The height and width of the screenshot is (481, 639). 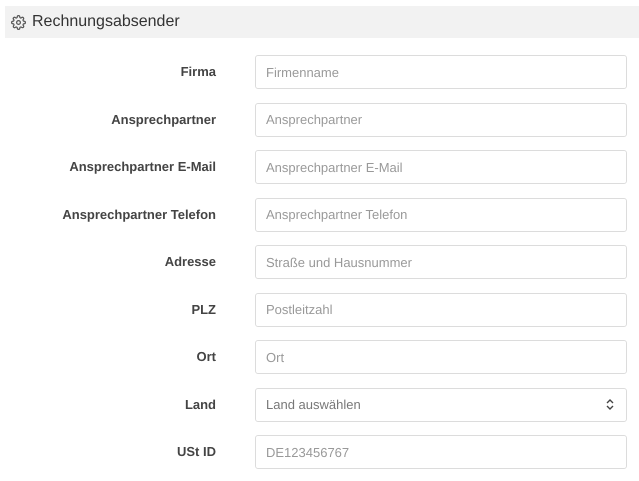 What do you see at coordinates (441, 452) in the screenshot?
I see `input-field: DE123456767` at bounding box center [441, 452].